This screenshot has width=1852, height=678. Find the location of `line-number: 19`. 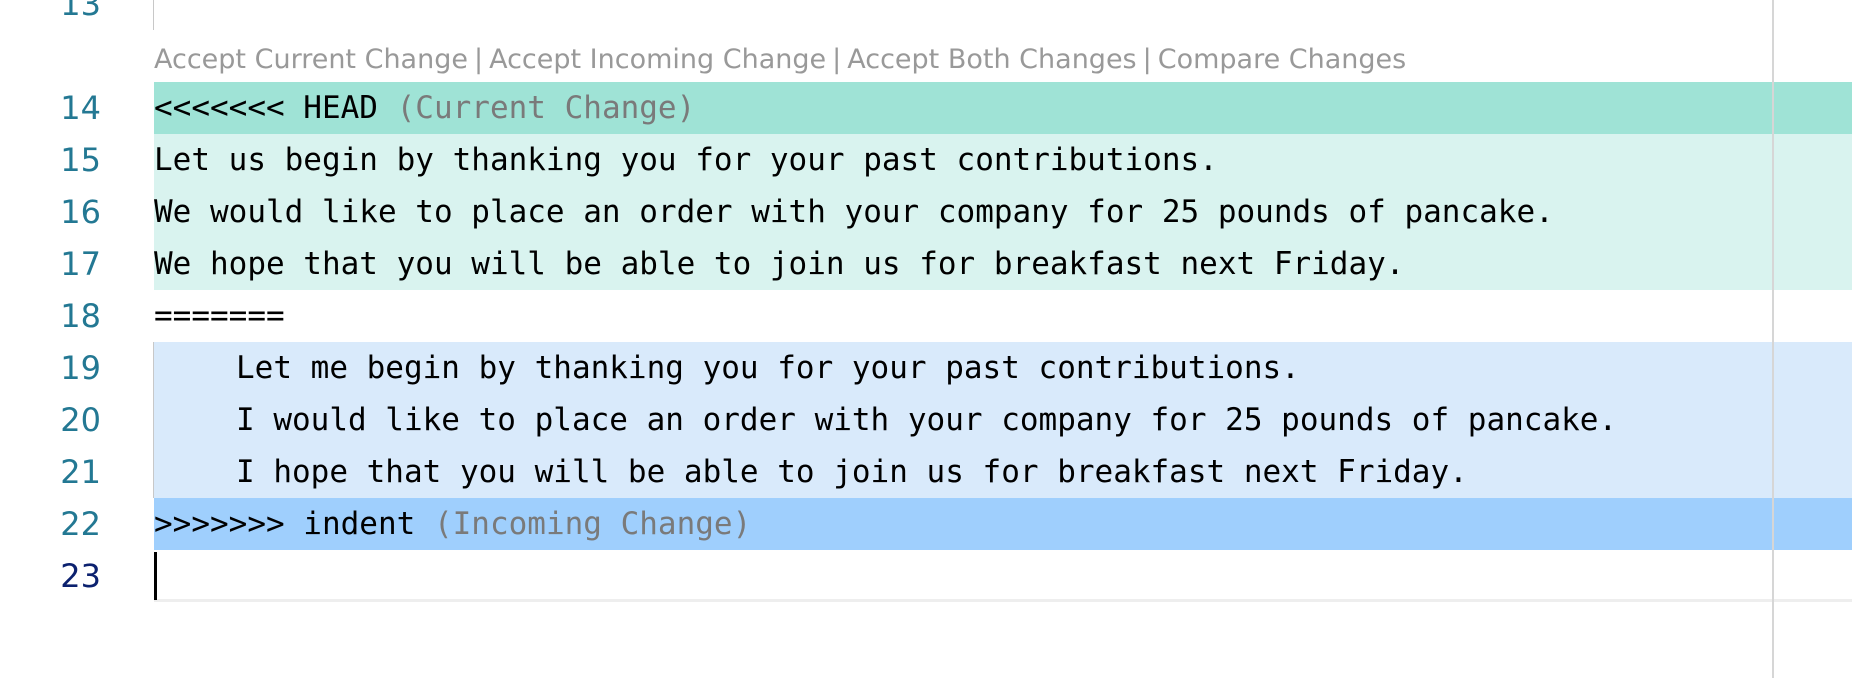

line-number: 19 is located at coordinates (80, 368).